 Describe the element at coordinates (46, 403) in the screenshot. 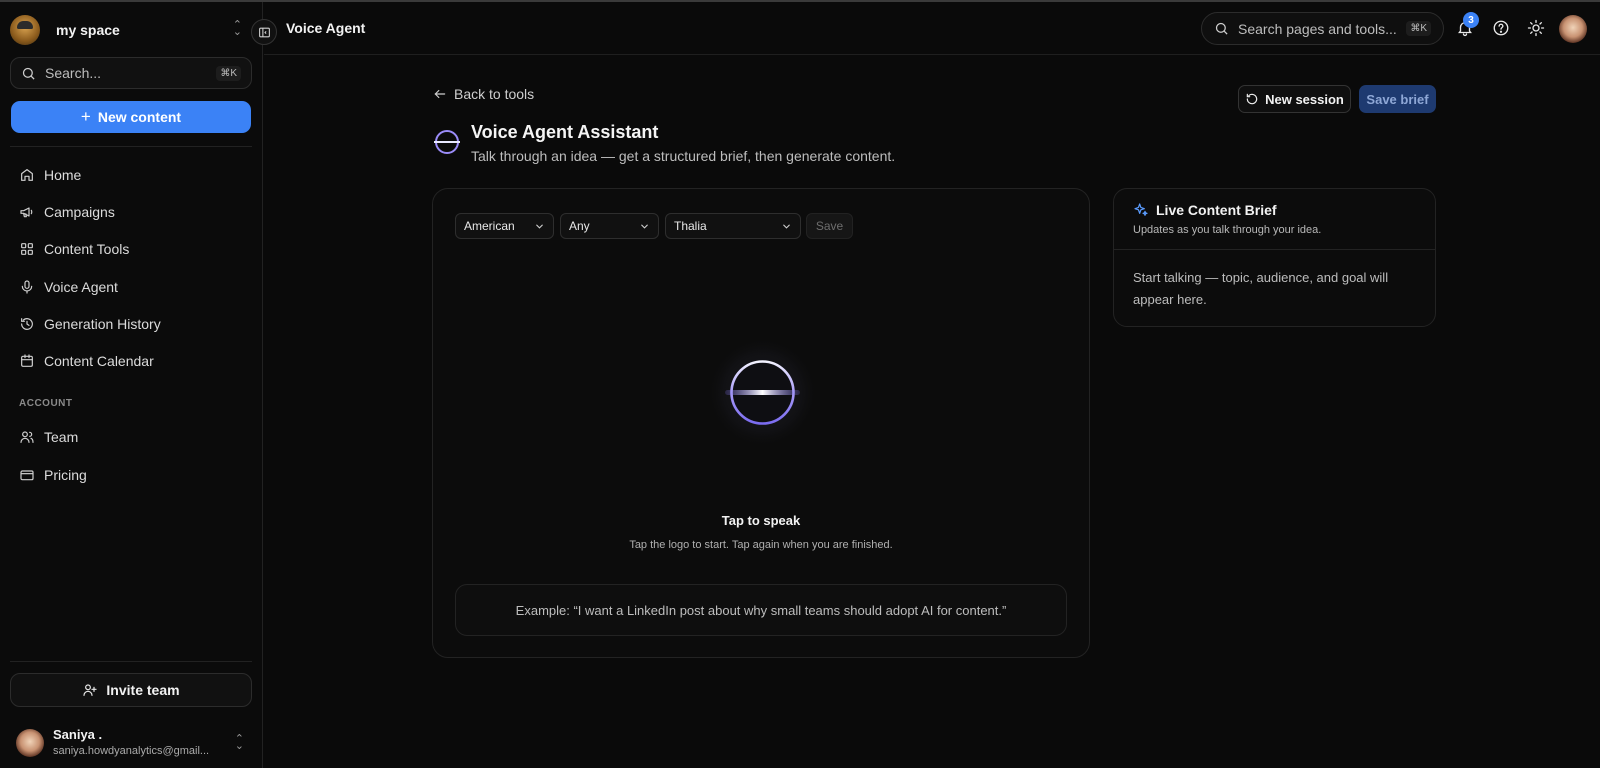

I see `section-label-account: ACCOUNT` at that location.